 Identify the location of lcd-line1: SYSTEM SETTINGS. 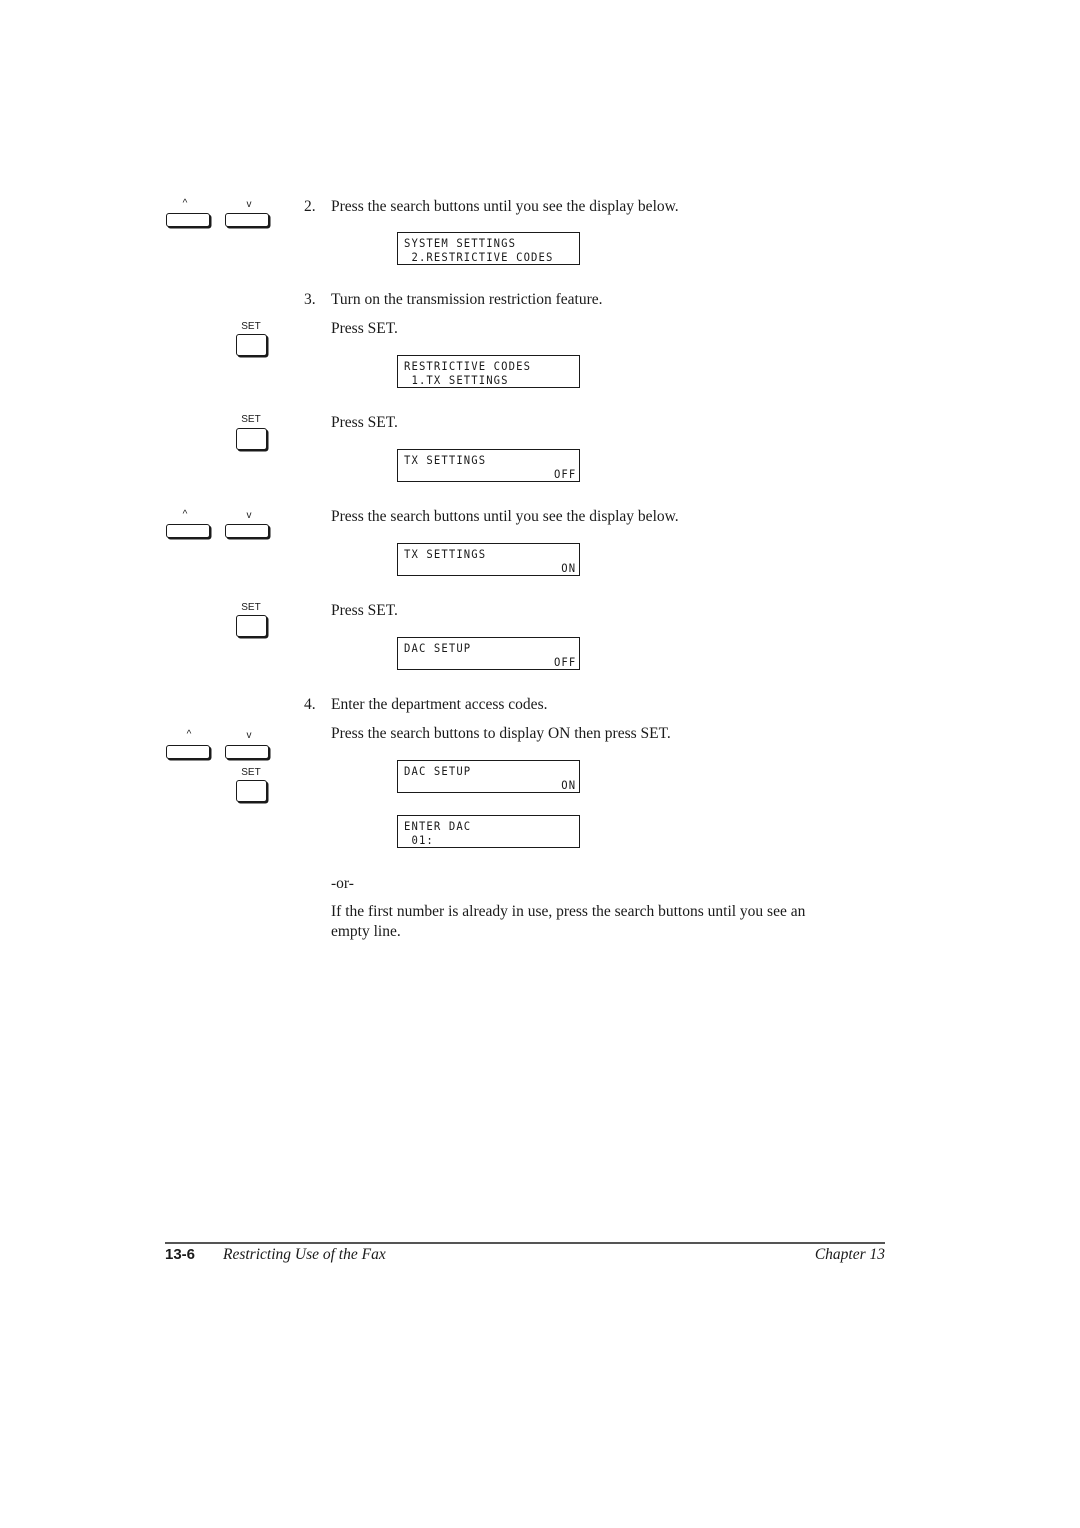
(460, 243).